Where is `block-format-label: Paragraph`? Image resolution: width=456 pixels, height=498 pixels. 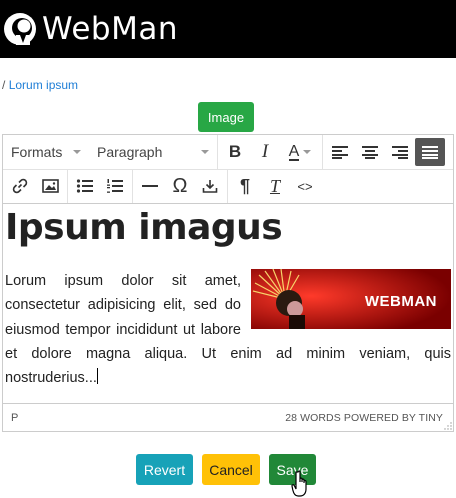 block-format-label: Paragraph is located at coordinates (130, 152).